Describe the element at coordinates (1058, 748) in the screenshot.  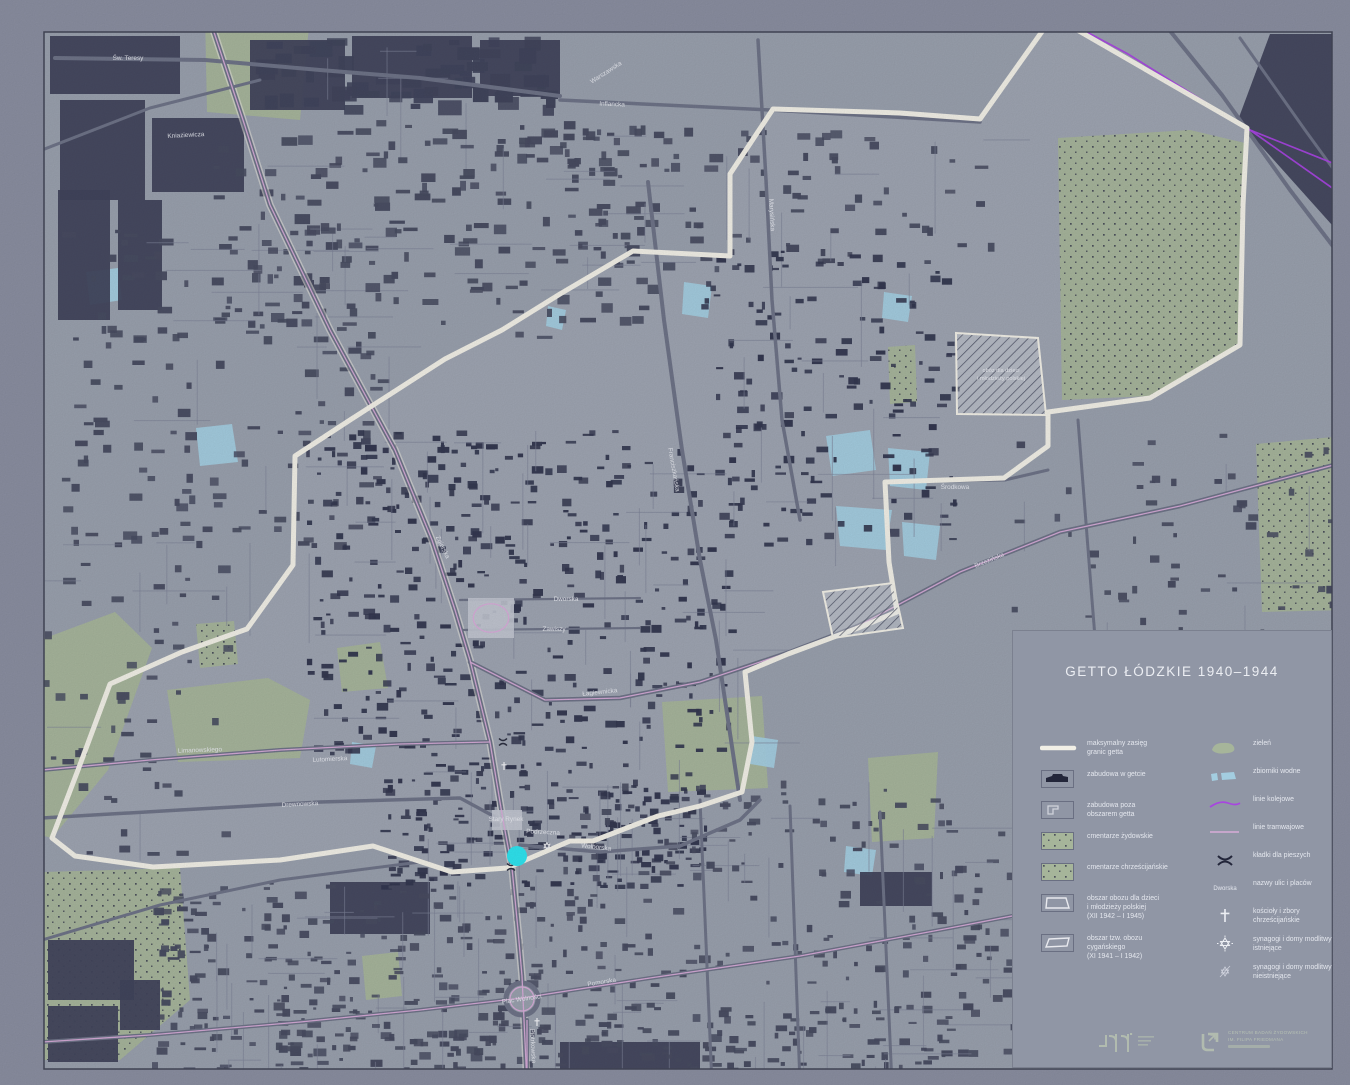
I see `boundary-line-swatch` at that location.